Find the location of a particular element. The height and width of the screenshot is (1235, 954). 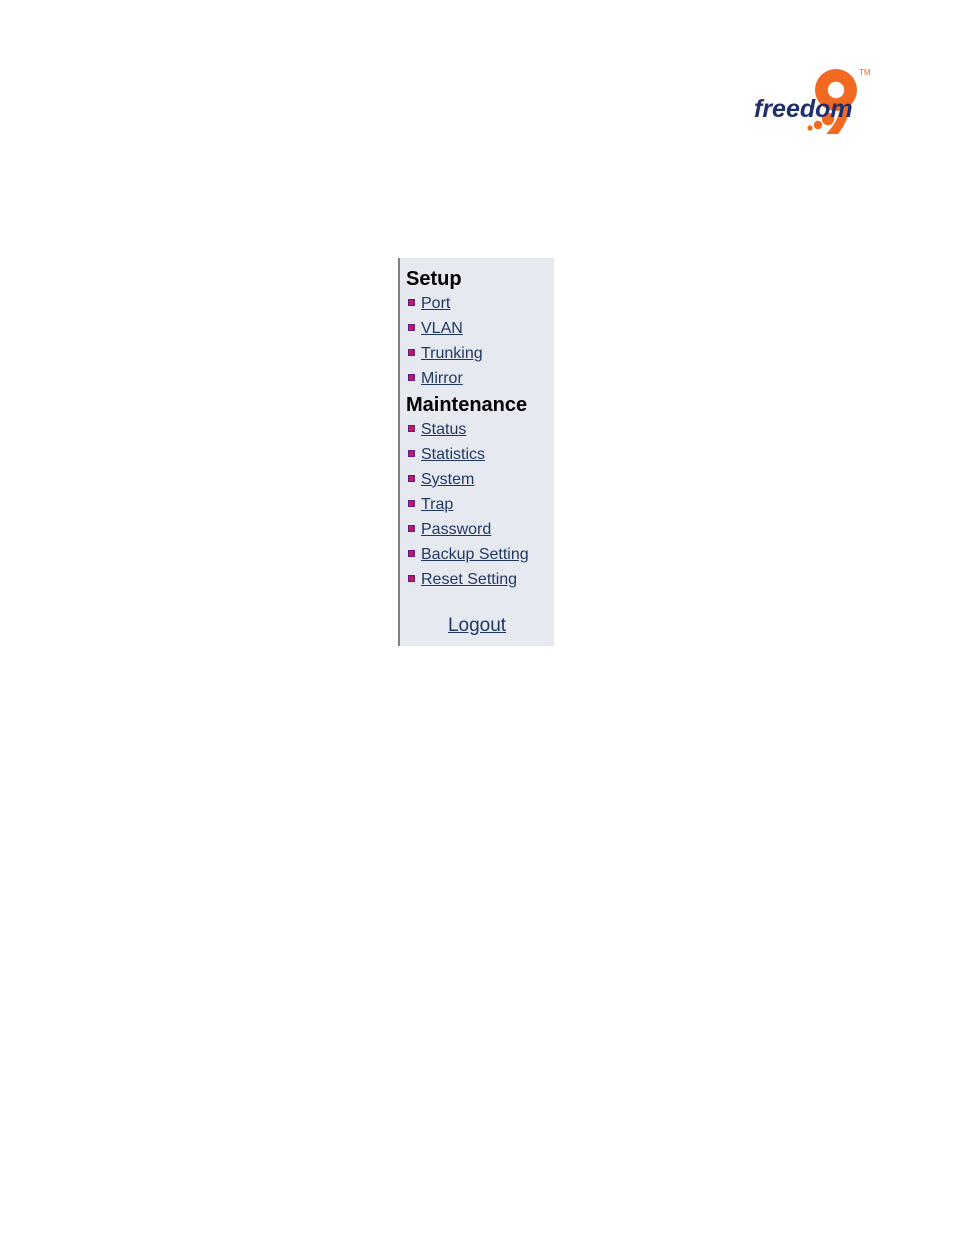

menu-item-vlan: VLAN is located at coordinates (477, 328).